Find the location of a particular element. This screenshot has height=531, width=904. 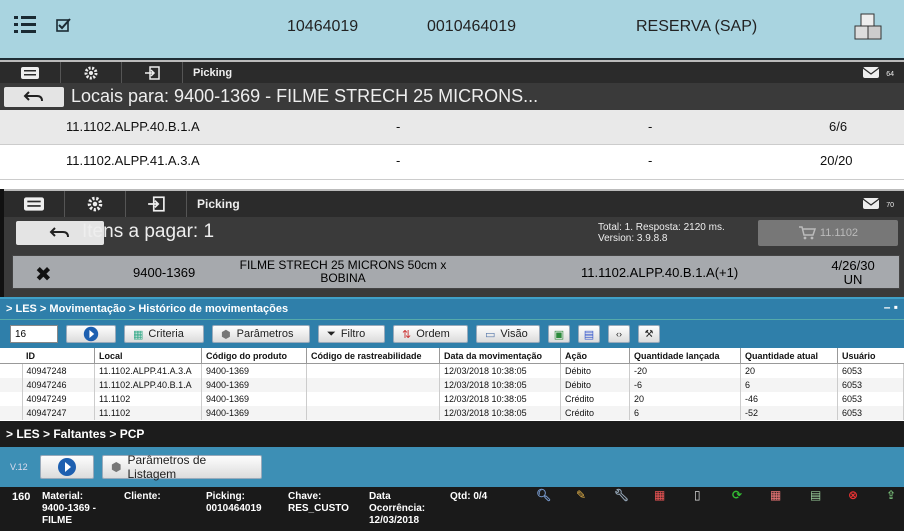

column-header: Data da movimentação is located at coordinates (500, 356).